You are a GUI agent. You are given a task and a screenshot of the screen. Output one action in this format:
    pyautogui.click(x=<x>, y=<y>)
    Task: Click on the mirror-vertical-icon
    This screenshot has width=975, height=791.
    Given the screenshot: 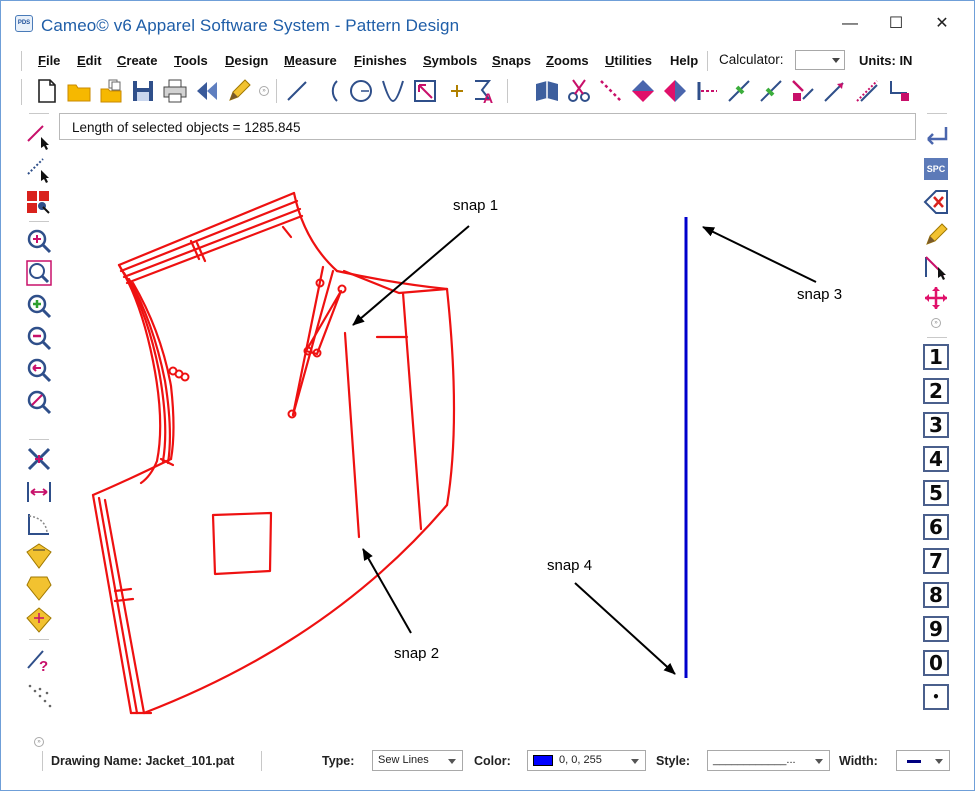 What is the action you would take?
    pyautogui.click(x=675, y=91)
    